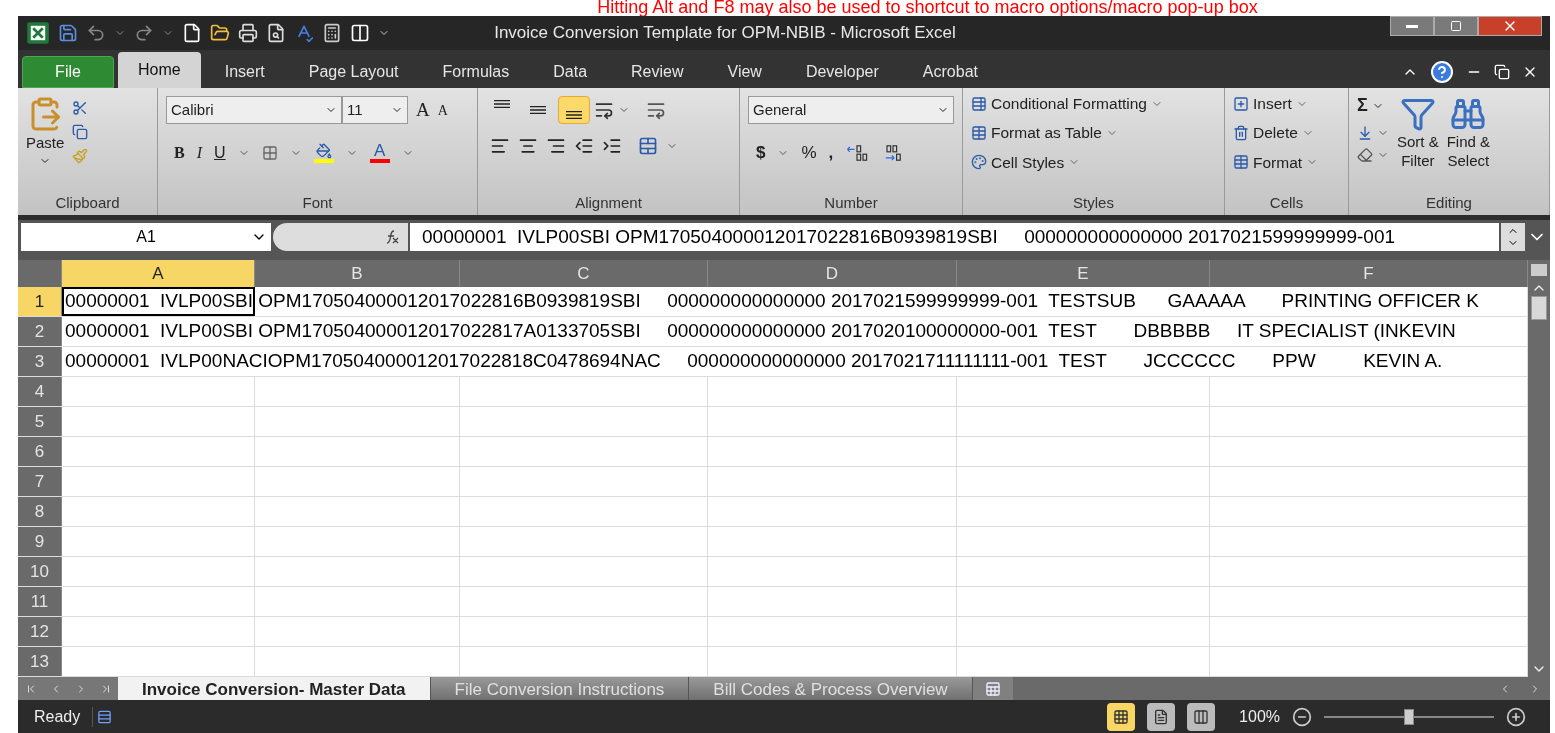 The image size is (1555, 733). What do you see at coordinates (502, 104) in the screenshot?
I see `align-lines-icon` at bounding box center [502, 104].